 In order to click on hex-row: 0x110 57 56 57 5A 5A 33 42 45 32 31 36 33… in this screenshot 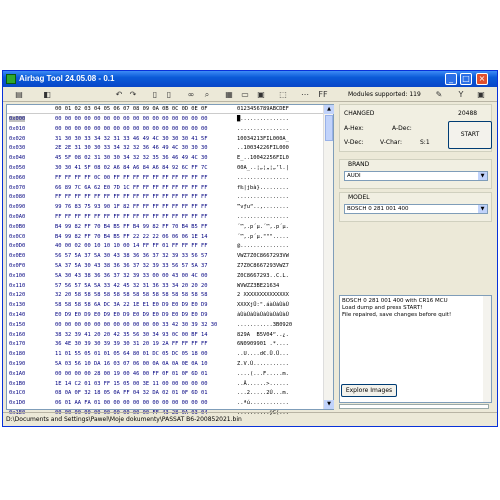, I will do `click(165, 287)`.